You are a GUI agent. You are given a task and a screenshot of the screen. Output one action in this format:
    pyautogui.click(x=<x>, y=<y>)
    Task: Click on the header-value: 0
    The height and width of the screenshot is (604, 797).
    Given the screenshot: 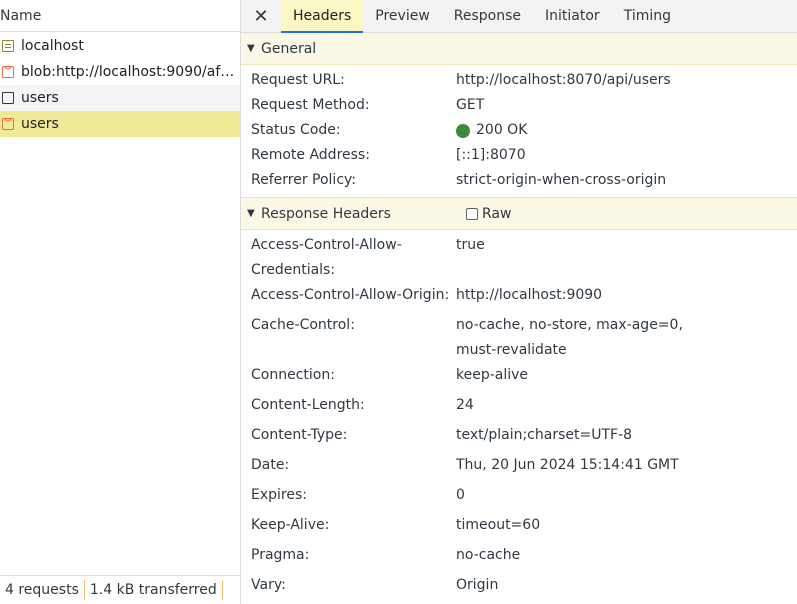 What is the action you would take?
    pyautogui.click(x=460, y=495)
    